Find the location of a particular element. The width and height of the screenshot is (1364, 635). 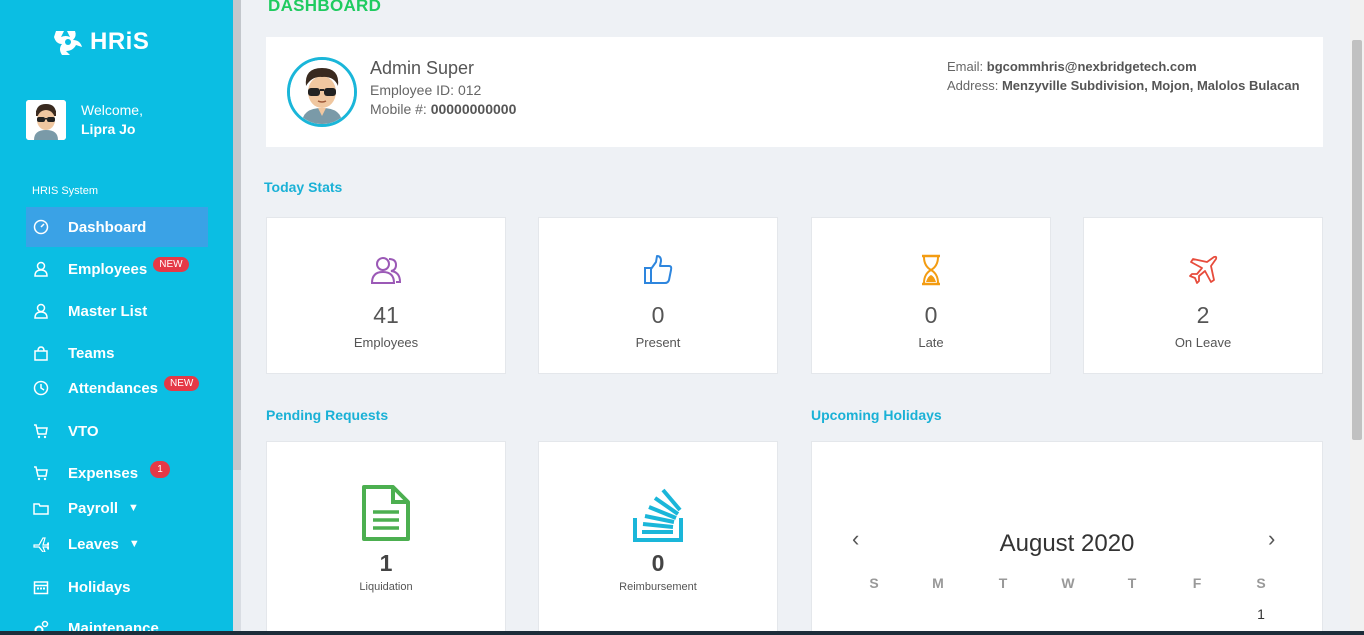

sidebar-item-label: Dashboard is located at coordinates (107, 227).